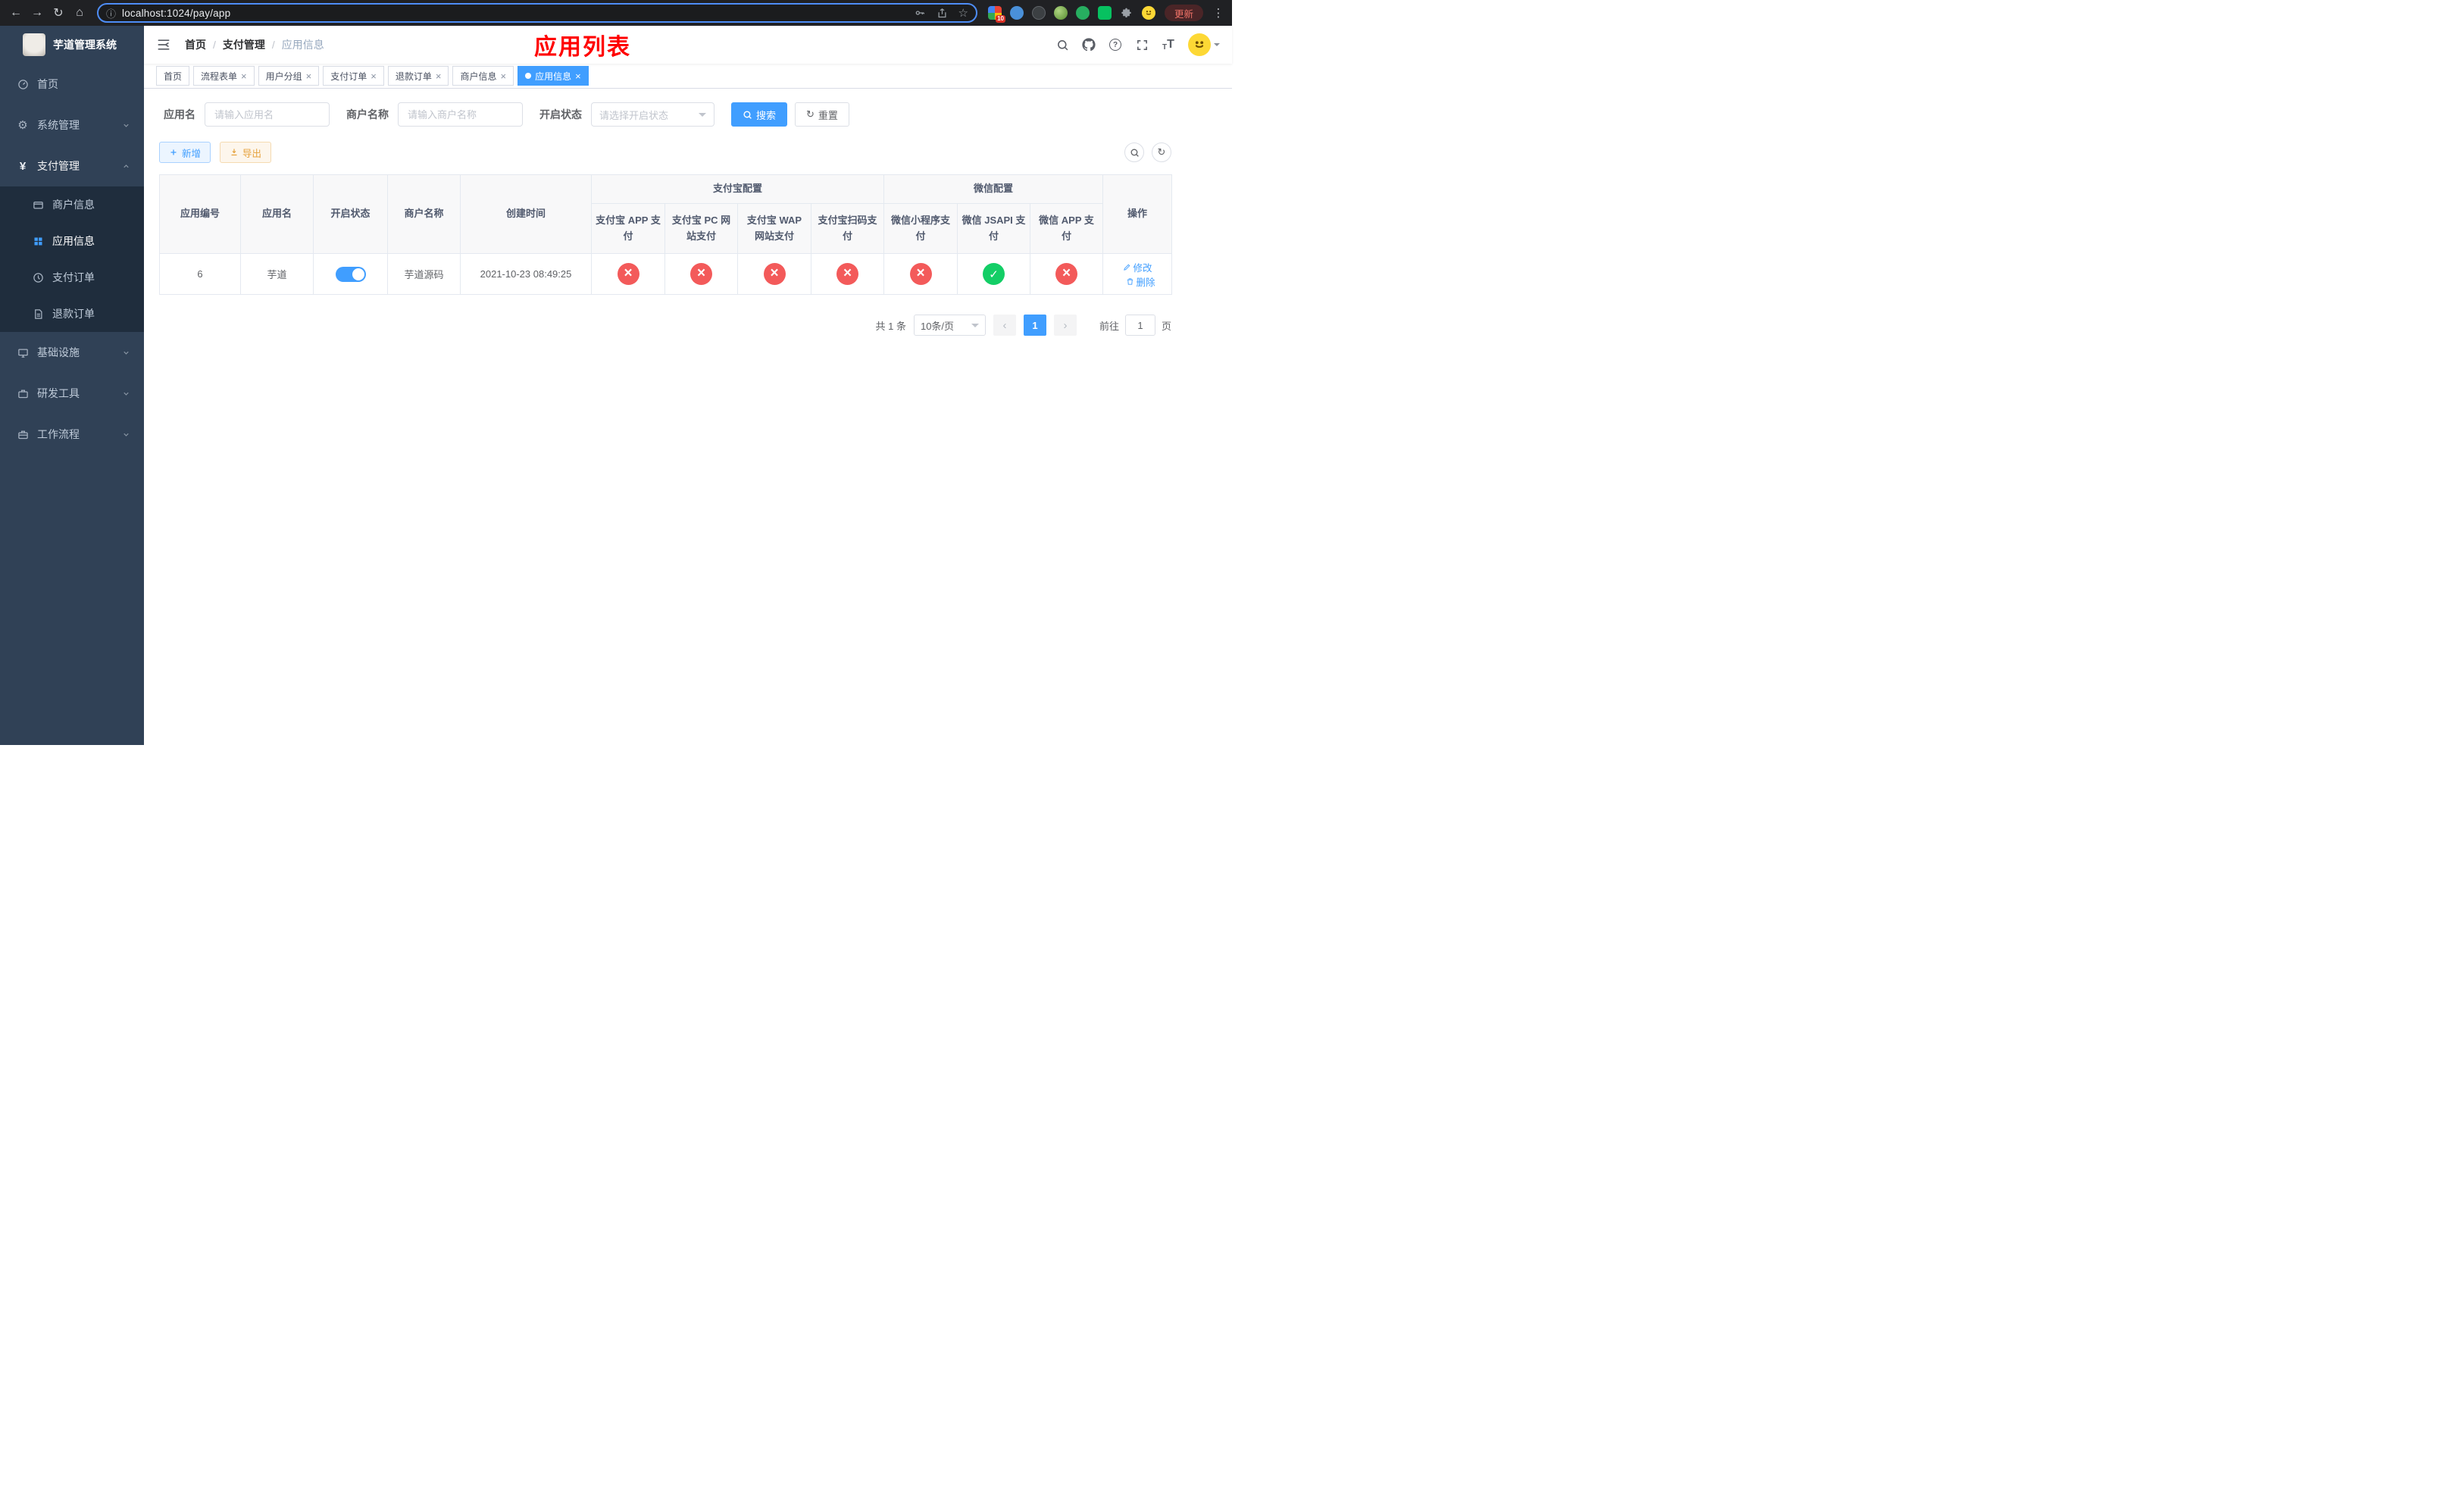 The image size is (2464, 1490). What do you see at coordinates (353, 76) in the screenshot?
I see `tab-pay-orders: 支付订单` at bounding box center [353, 76].